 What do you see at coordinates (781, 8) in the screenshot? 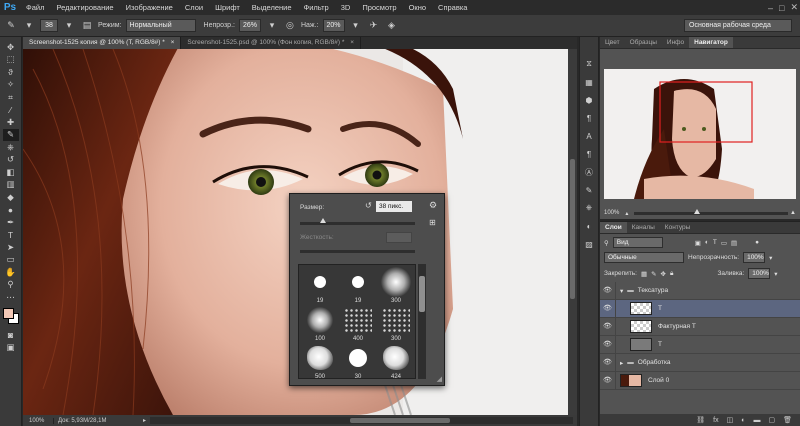
I see `maximize-button: □` at bounding box center [781, 8].